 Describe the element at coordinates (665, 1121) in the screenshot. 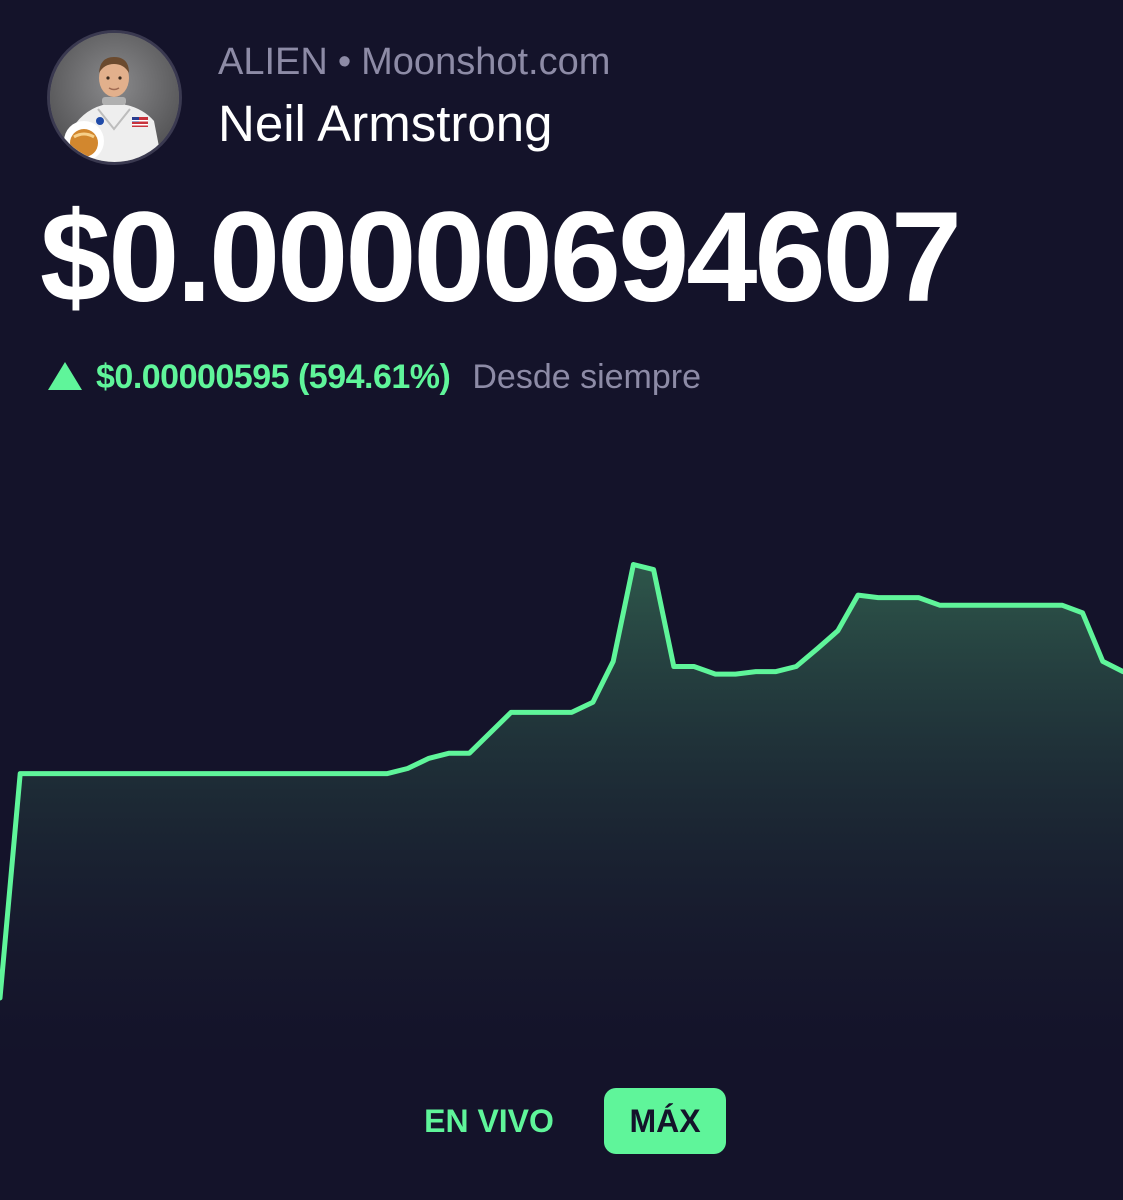

I see `range-tab-max: MÁX` at that location.